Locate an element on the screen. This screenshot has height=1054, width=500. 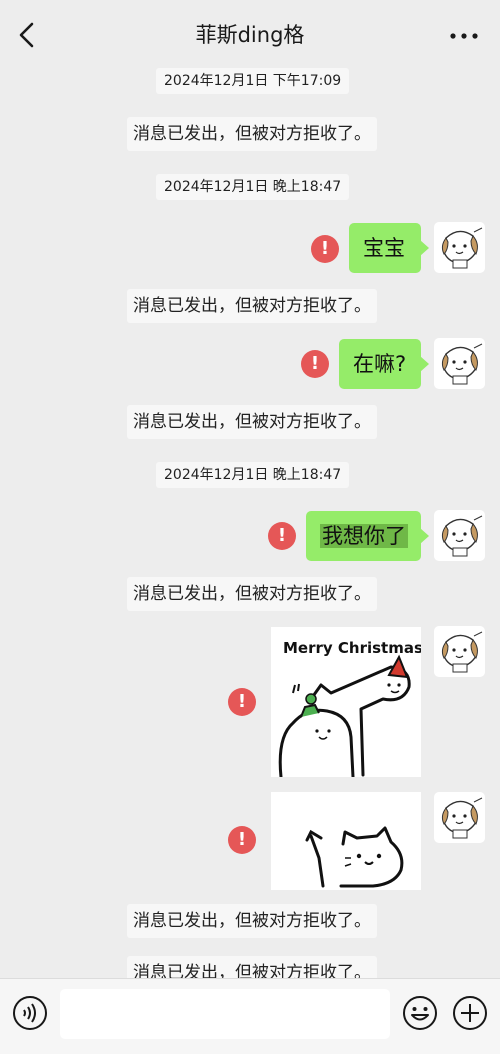
waving-cat-drawing is located at coordinates (354, 857).